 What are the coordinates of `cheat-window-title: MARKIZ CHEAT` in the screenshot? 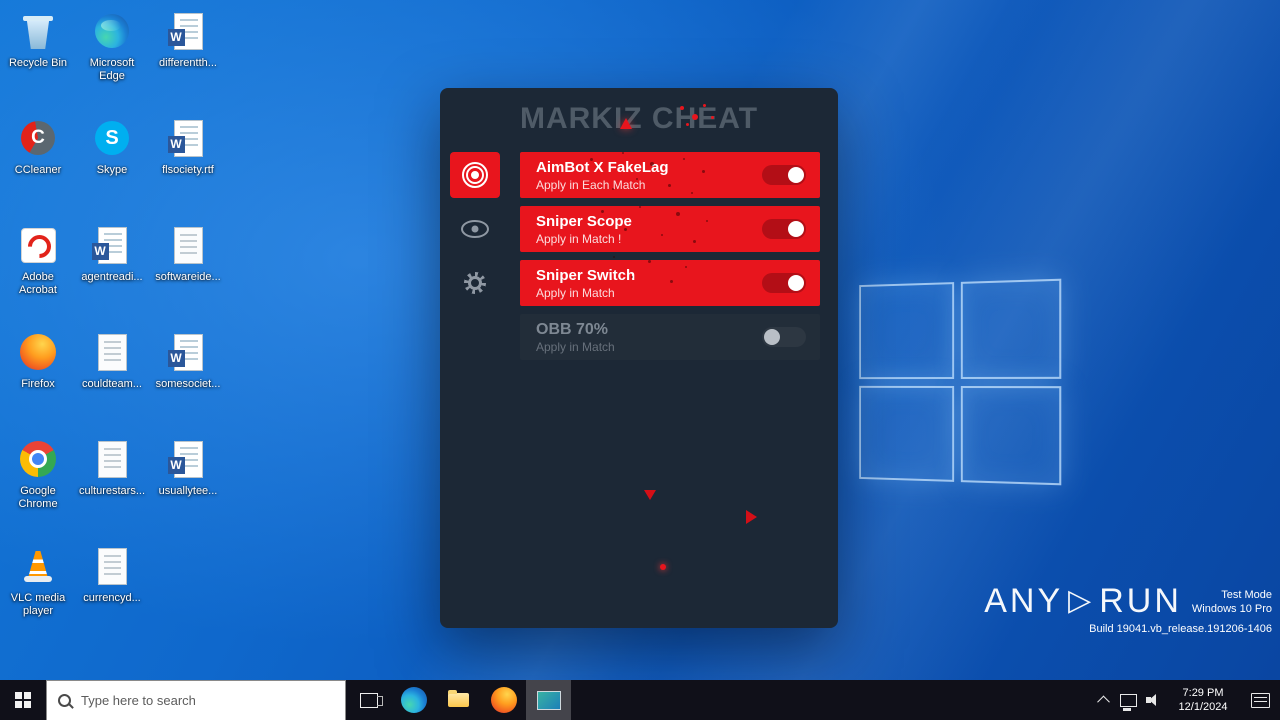 It's located at (639, 118).